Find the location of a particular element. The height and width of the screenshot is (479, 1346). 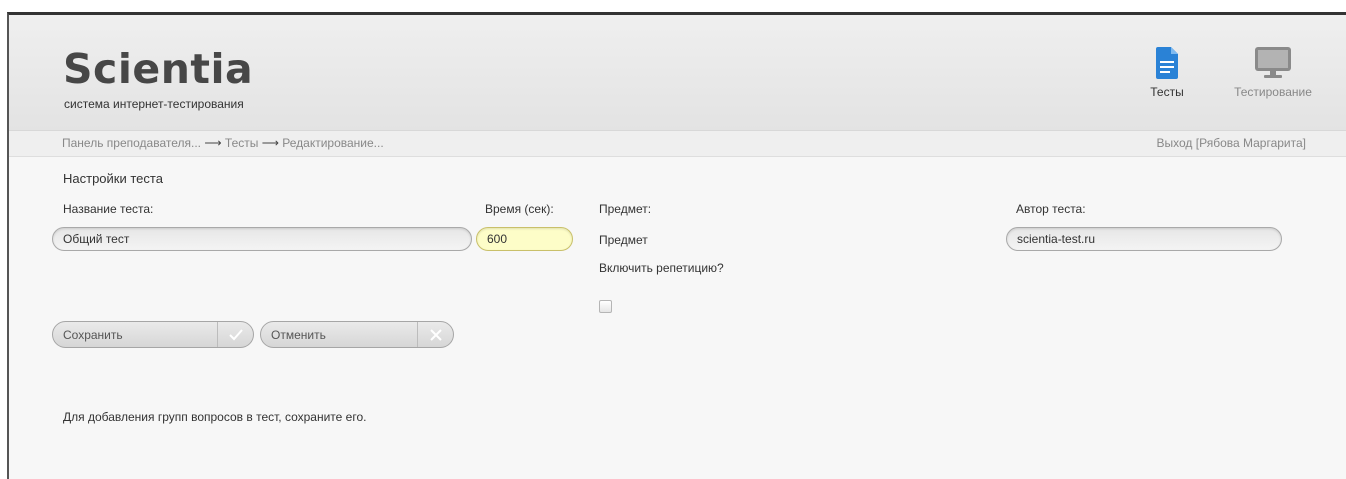

checkmark-icon is located at coordinates (235, 334).